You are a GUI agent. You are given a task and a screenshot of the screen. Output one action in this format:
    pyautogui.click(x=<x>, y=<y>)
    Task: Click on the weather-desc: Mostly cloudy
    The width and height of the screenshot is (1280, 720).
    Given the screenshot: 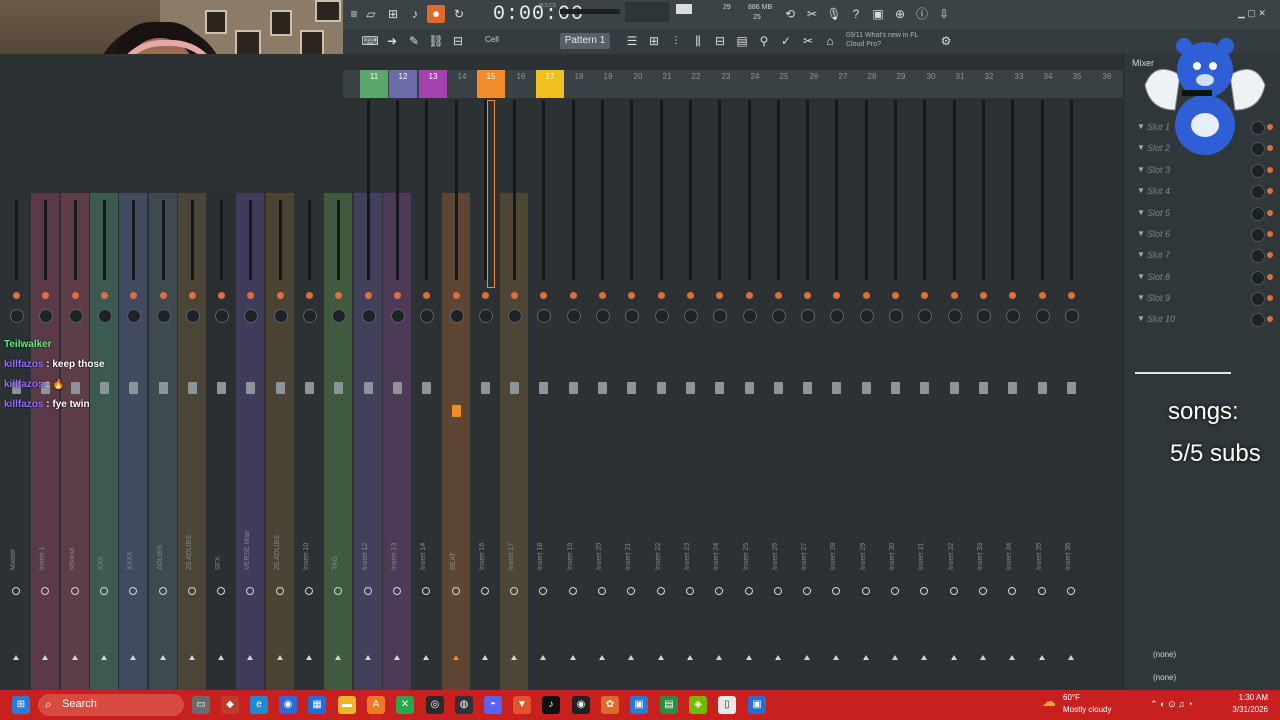 What is the action you would take?
    pyautogui.click(x=1087, y=709)
    